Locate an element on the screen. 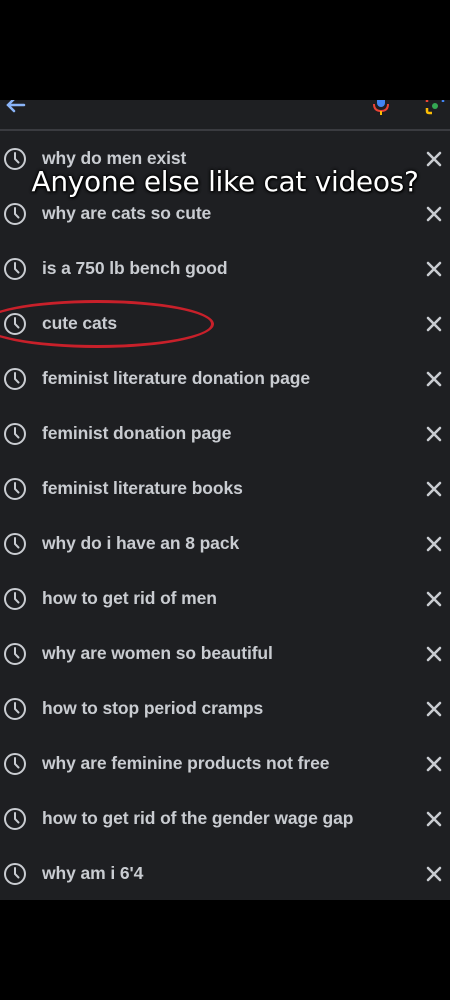 The image size is (450, 1000). google-lens-icon is located at coordinates (435, 108).